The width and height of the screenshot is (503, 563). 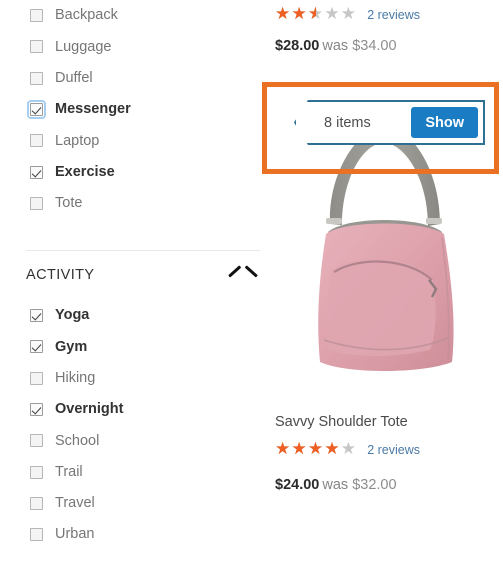 I want to click on filter-label: Messenger, so click(x=93, y=109).